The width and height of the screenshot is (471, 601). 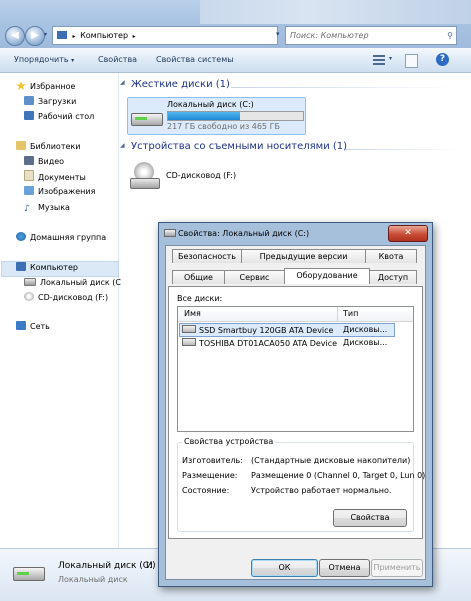 What do you see at coordinates (393, 277) in the screenshot?
I see `tab-sharing: Доступ` at bounding box center [393, 277].